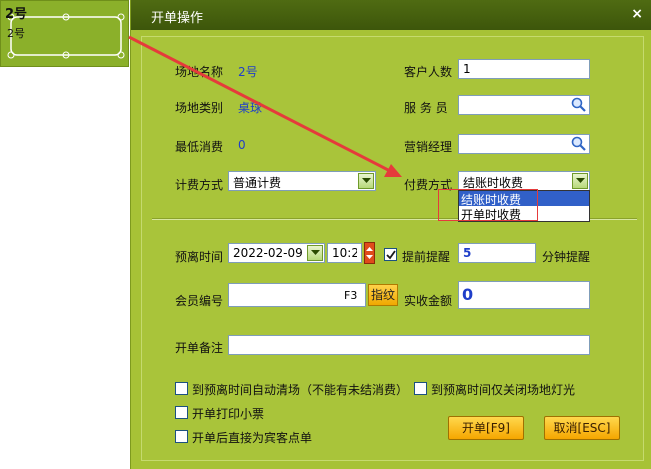 The height and width of the screenshot is (469, 651). I want to click on order-for-guest-checkbox, so click(181, 436).